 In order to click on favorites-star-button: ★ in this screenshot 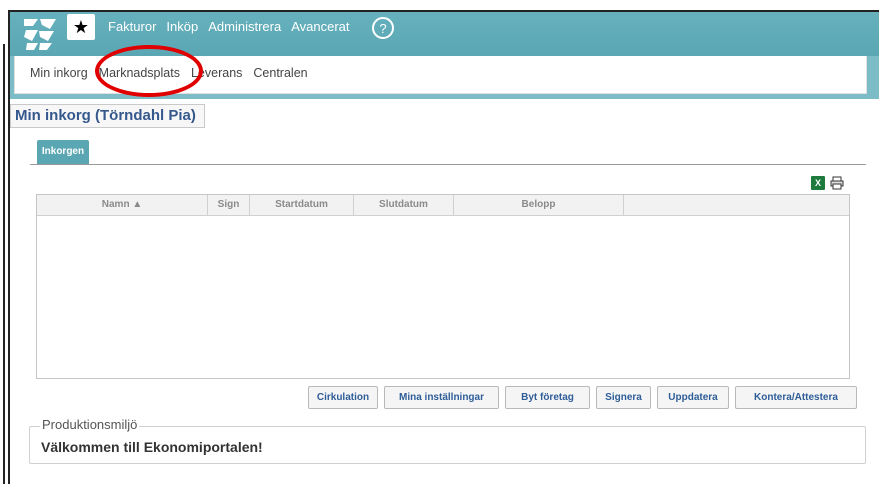, I will do `click(81, 27)`.